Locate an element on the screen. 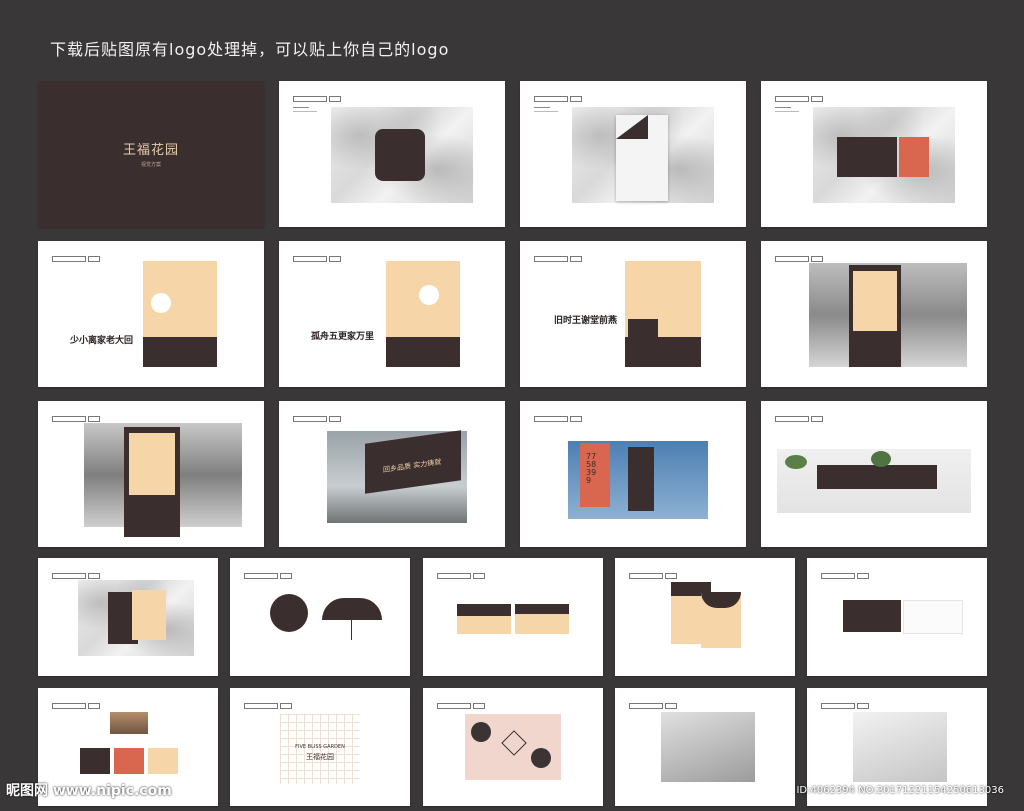 The image size is (1024, 811). cover-title: 王福花园 is located at coordinates (150, 150).